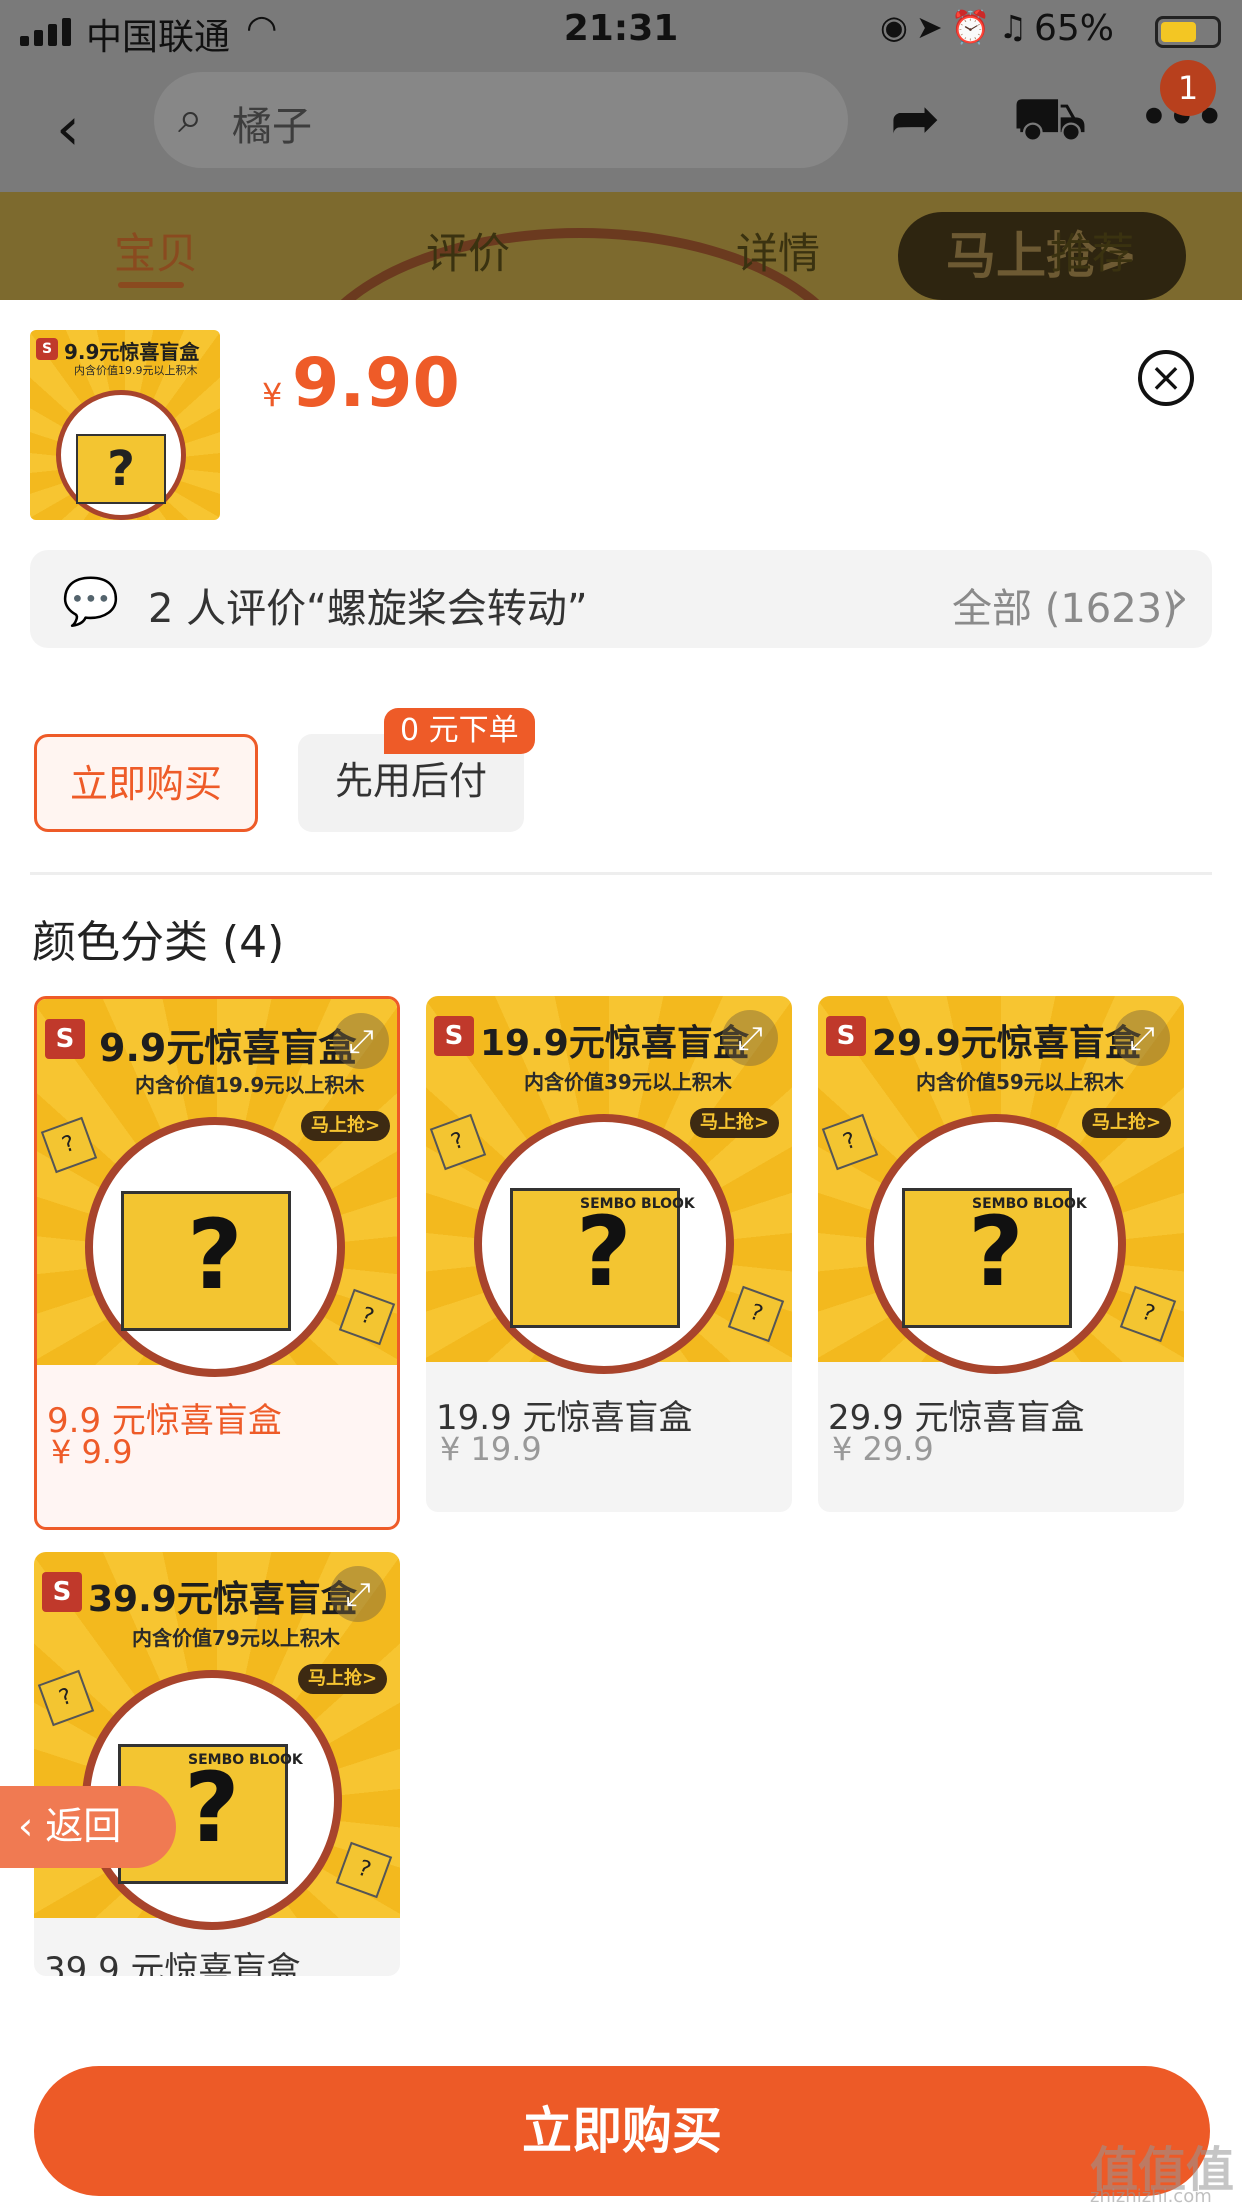 Image resolution: width=1242 pixels, height=2208 pixels. What do you see at coordinates (32, 1826) in the screenshot?
I see `chevron-left-icon: ‹` at bounding box center [32, 1826].